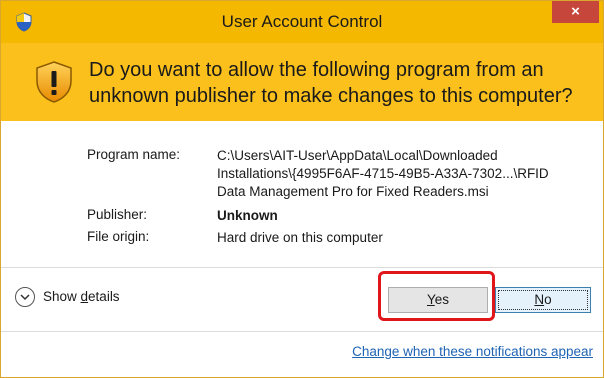 The height and width of the screenshot is (378, 604). I want to click on yes-accelerator: Y, so click(430, 299).